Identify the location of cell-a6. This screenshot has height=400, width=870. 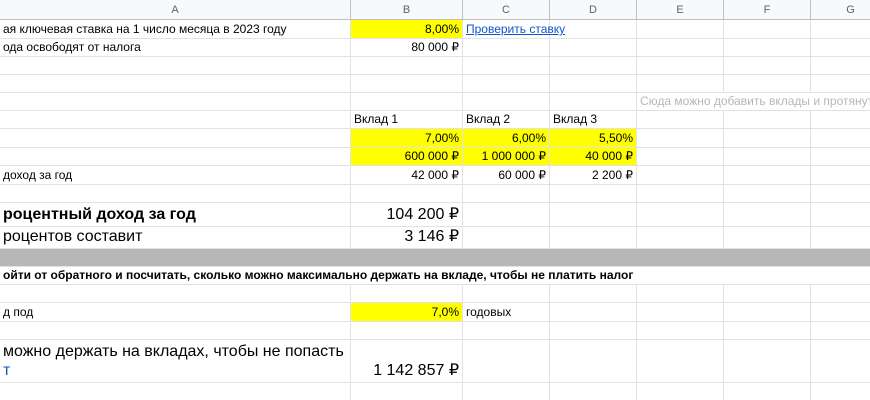
(175, 119).